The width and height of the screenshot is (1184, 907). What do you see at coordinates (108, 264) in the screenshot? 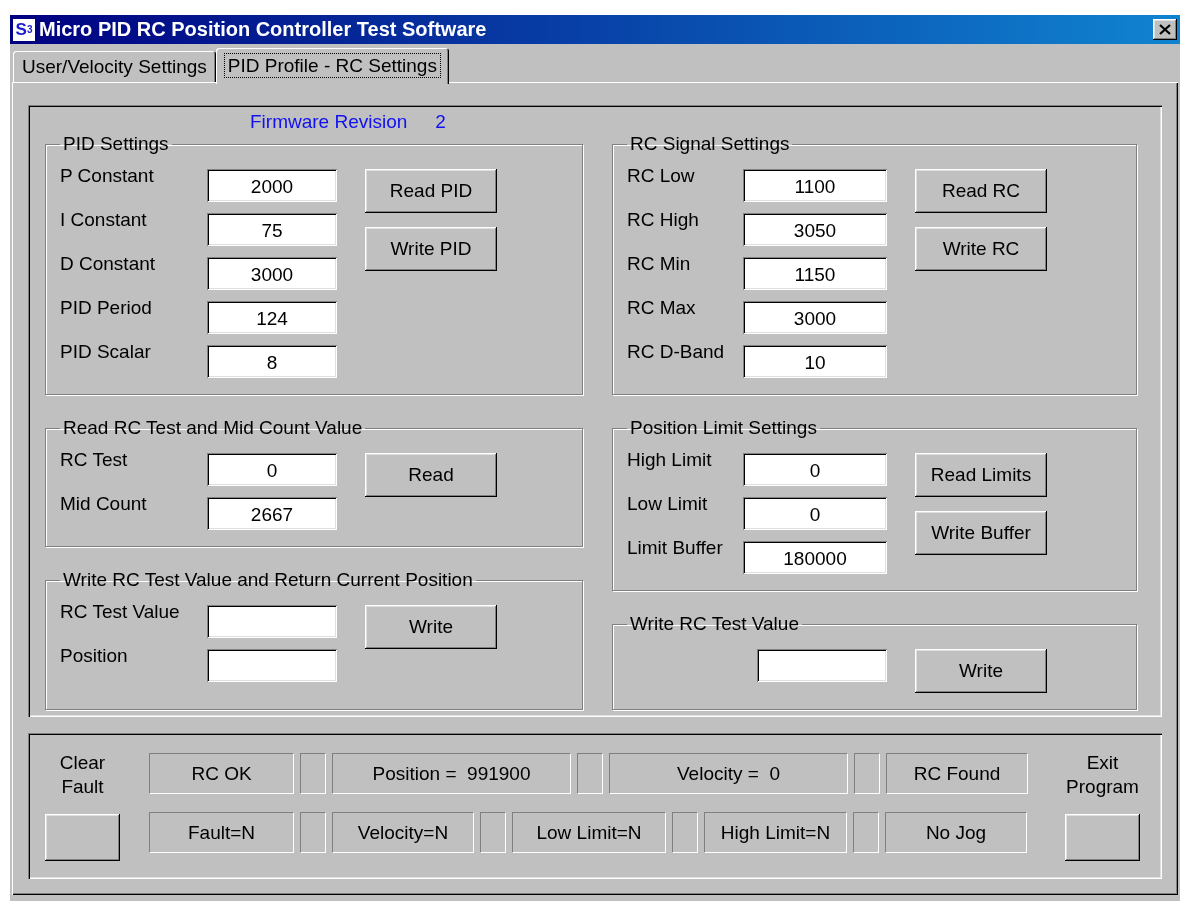
I see `field-label: D Constant` at bounding box center [108, 264].